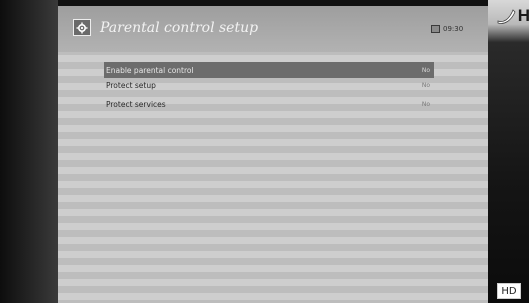  Describe the element at coordinates (506, 16) in the screenshot. I see `channel-logo-icon` at that location.